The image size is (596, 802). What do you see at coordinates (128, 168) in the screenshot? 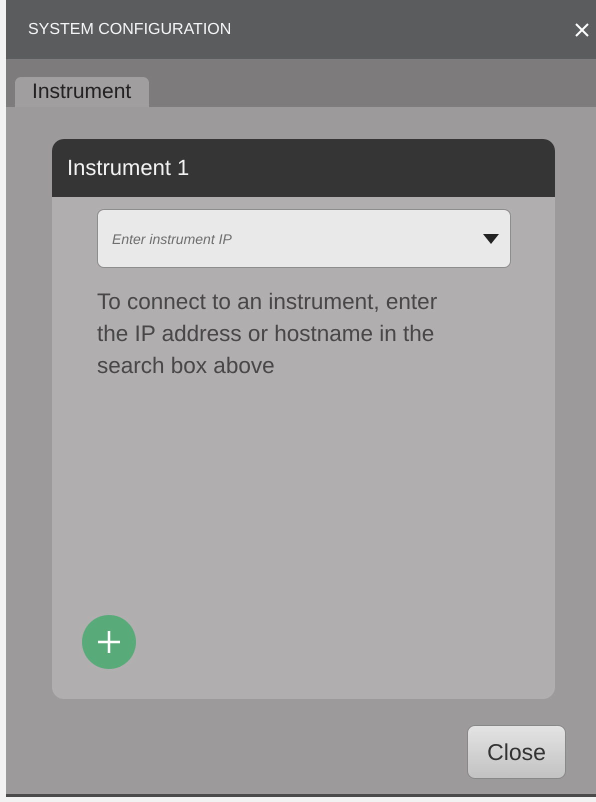
I see `card-title: Instrument 1` at bounding box center [128, 168].